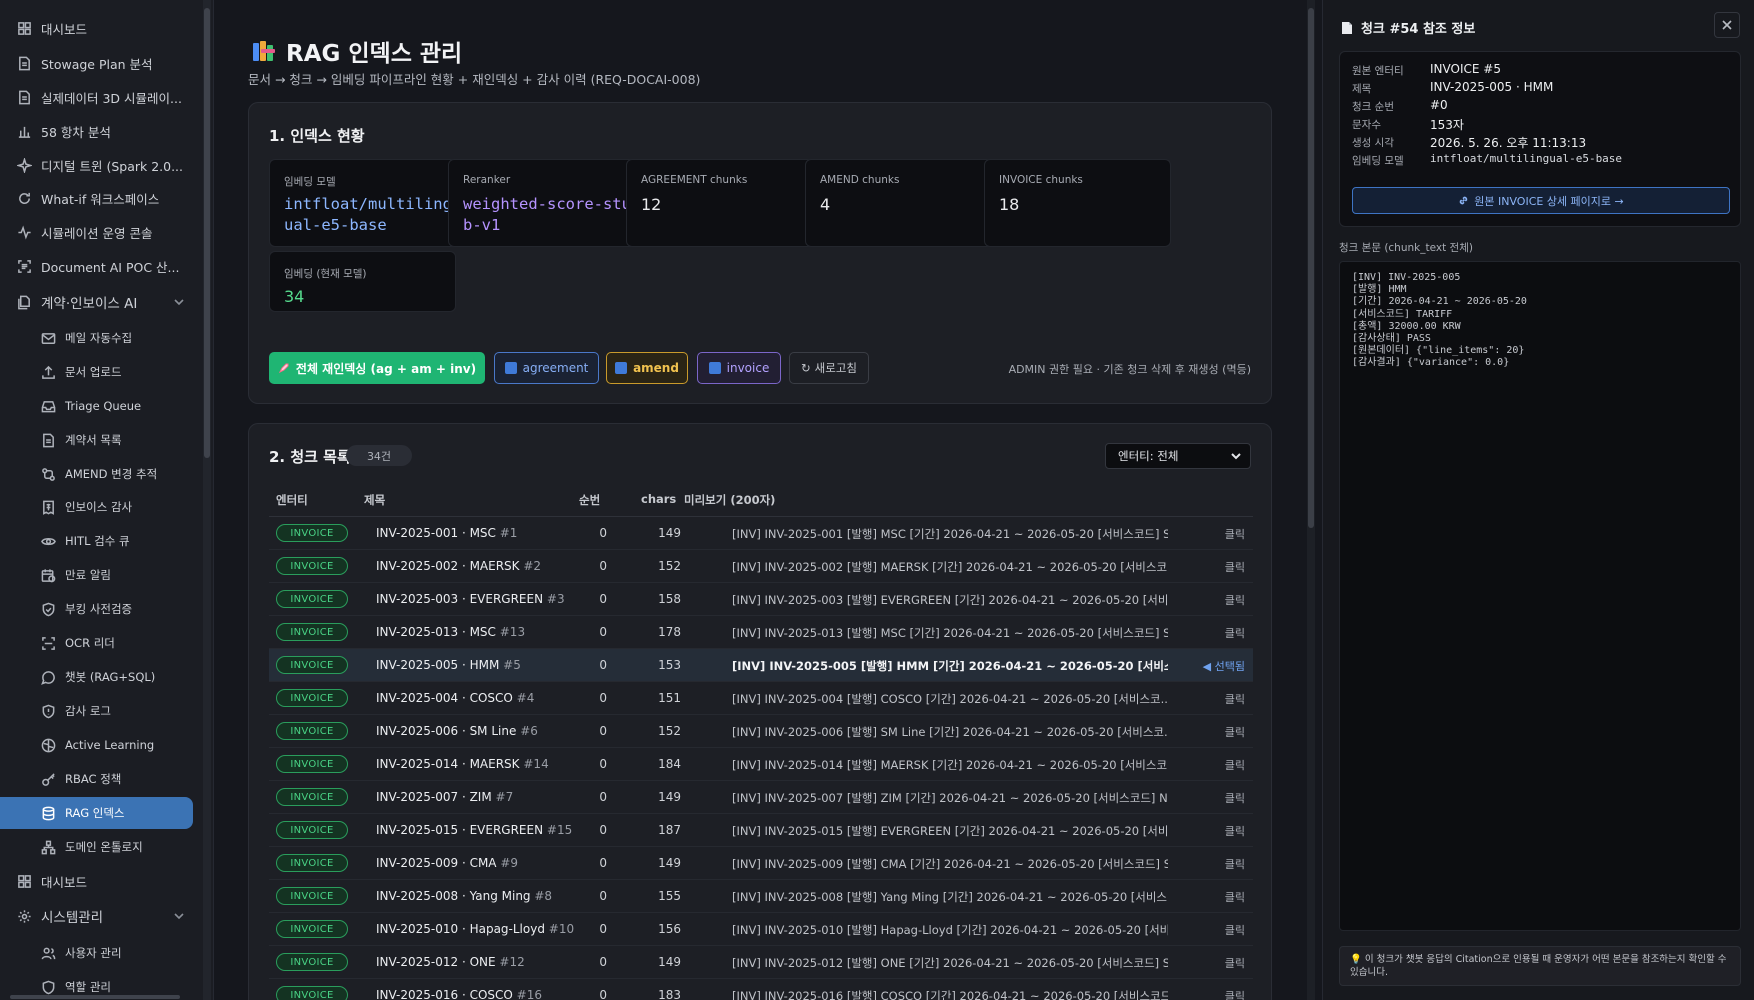 Image resolution: width=1754 pixels, height=1000 pixels. What do you see at coordinates (541, 203) in the screenshot?
I see `metric-card: Reranker weighted-score-stub-v1` at bounding box center [541, 203].